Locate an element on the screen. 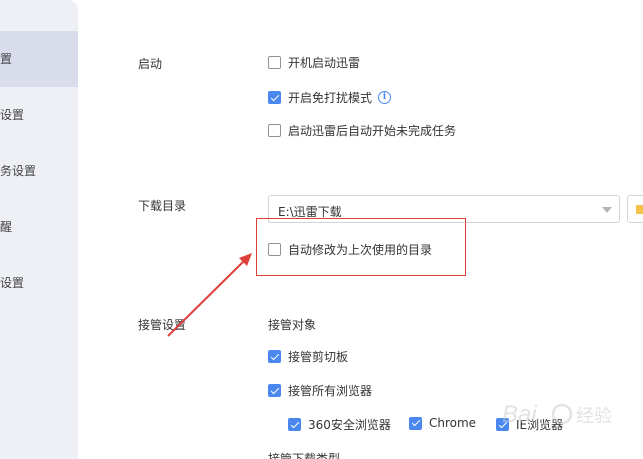 The width and height of the screenshot is (643, 459). svg-text: 经验 is located at coordinates (594, 416).